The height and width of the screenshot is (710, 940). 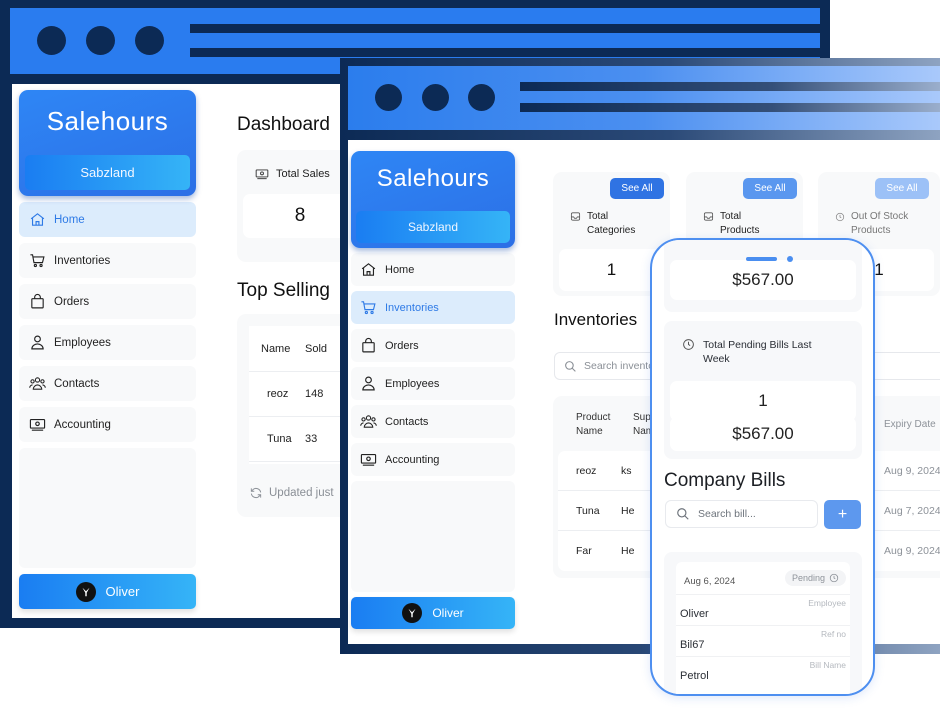 What do you see at coordinates (37, 220) in the screenshot?
I see `home-icon` at bounding box center [37, 220].